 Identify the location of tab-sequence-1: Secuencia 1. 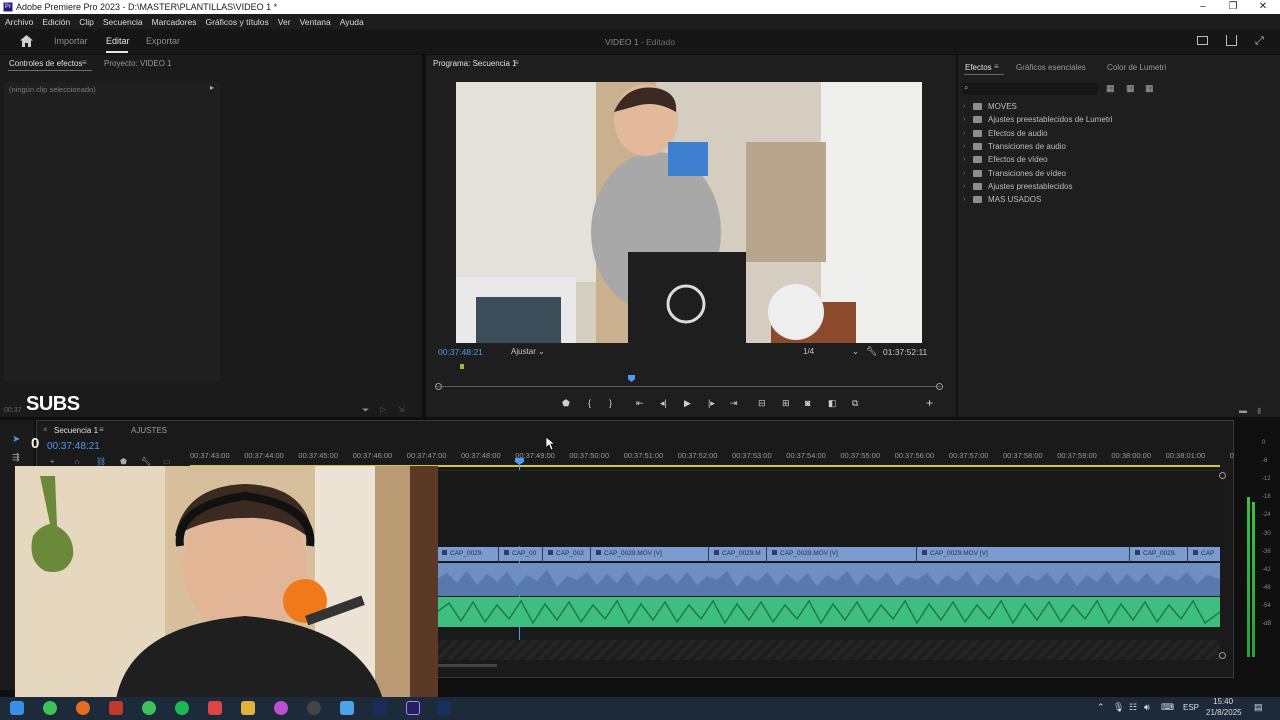
(76, 430).